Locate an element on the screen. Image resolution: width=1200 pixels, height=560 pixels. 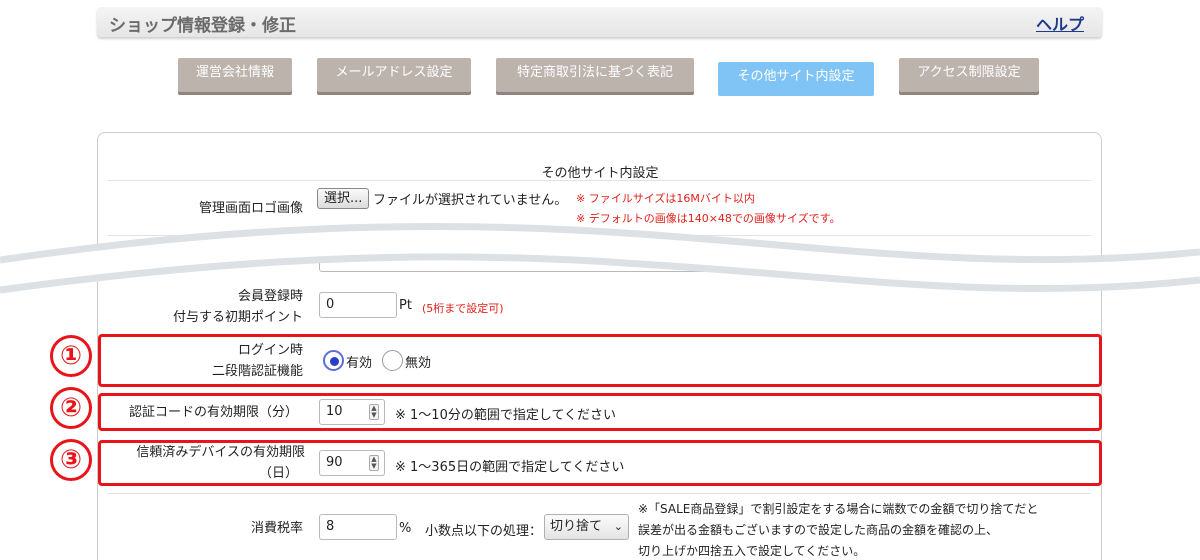
points-label-line1: 会員登録時 is located at coordinates (270, 296).